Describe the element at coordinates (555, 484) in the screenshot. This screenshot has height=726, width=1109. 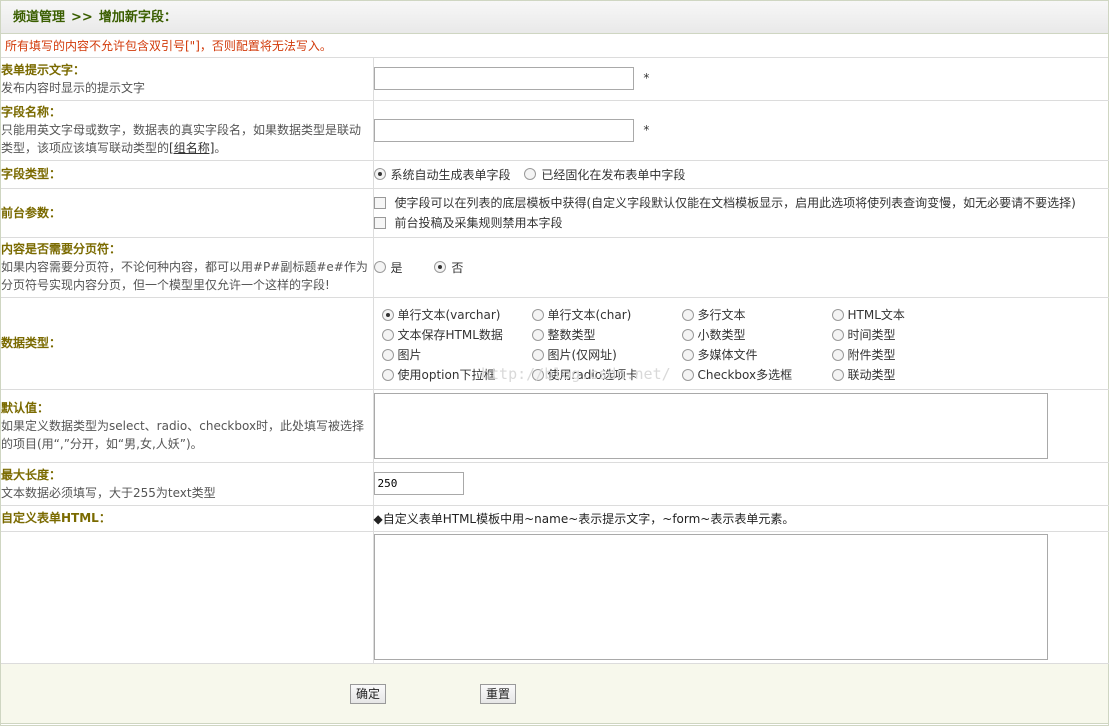
I see `row-maxlength: 最大长度： 文本数据必须填写，大于255为text类型` at that location.